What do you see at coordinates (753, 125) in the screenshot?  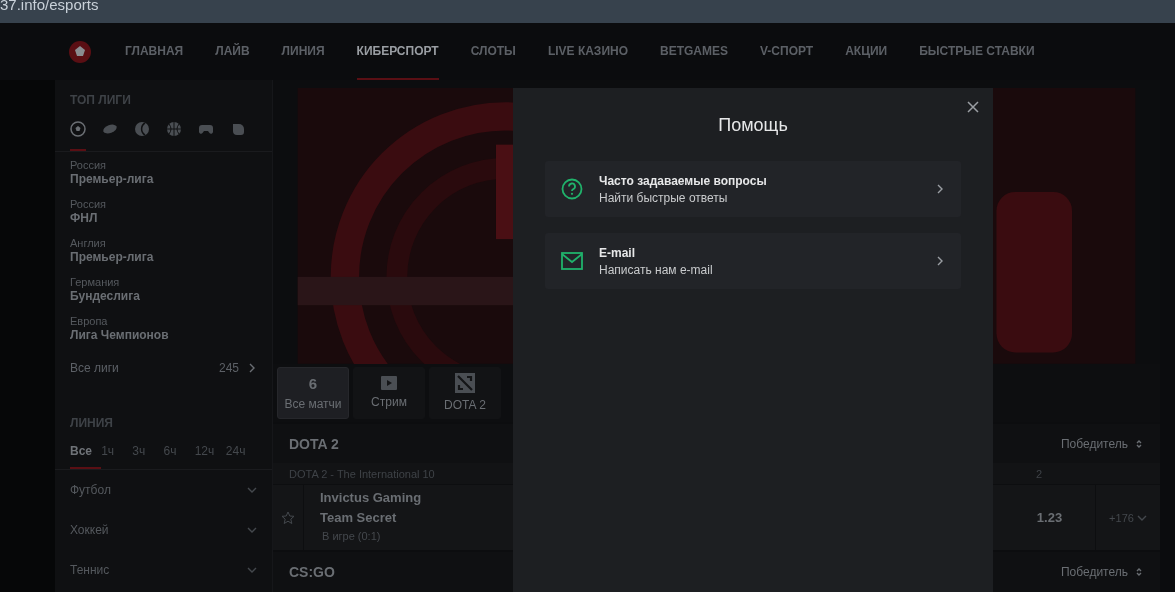 I see `dialog-title: Помощь` at bounding box center [753, 125].